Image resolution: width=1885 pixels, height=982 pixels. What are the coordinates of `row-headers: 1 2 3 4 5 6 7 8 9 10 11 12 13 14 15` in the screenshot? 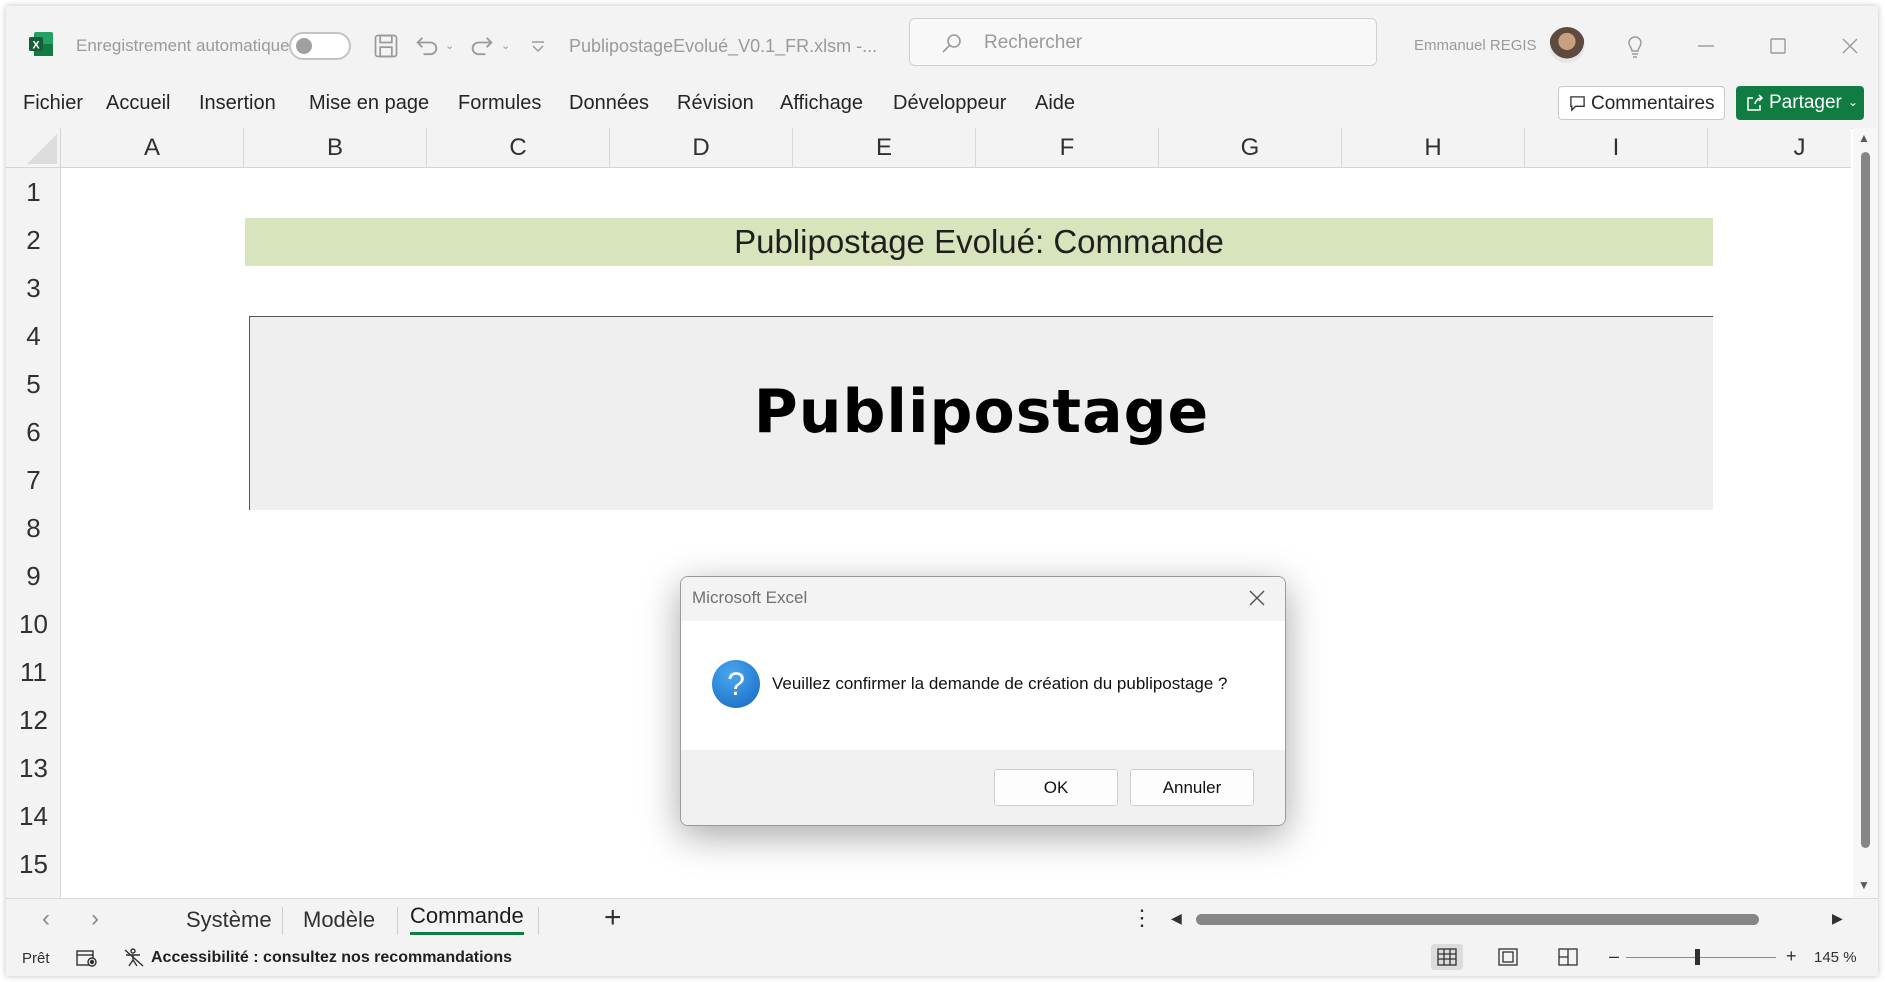 It's located at (33, 533).